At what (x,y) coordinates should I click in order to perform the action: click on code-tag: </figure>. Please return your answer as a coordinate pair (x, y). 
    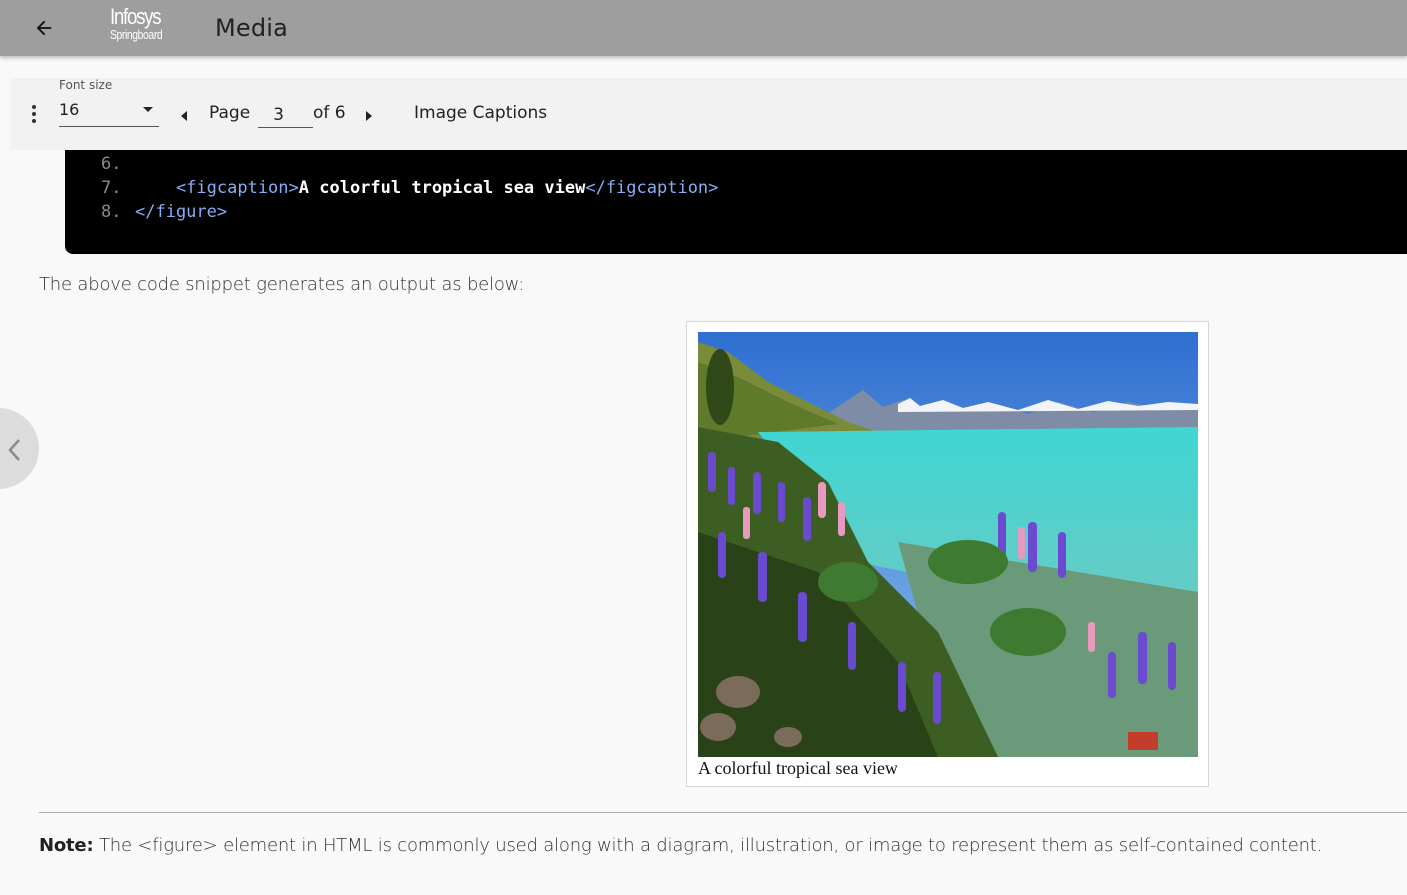
    Looking at the image, I should click on (181, 212).